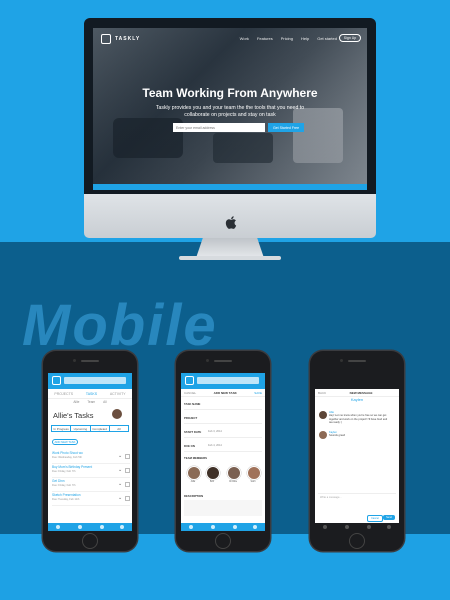 This screenshot has width=450, height=600. I want to click on member-name: Sam, so click(253, 481).